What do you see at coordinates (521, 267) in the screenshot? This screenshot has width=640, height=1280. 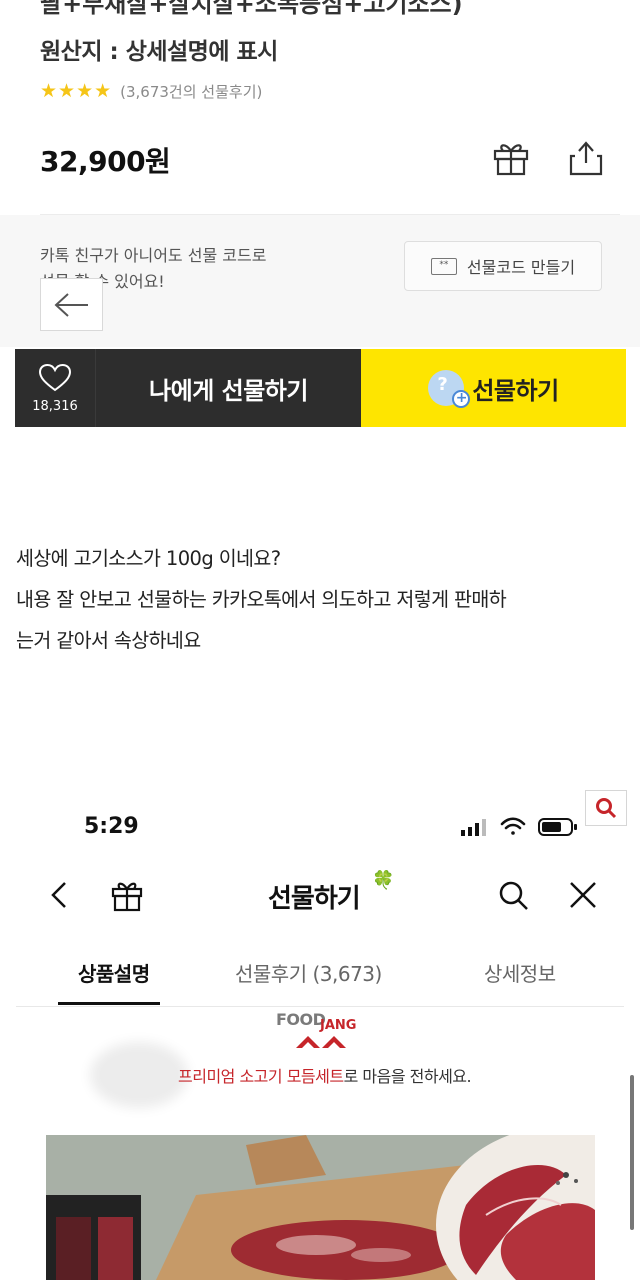 I see `create-gift-code-label: 선물코드 만들기` at bounding box center [521, 267].